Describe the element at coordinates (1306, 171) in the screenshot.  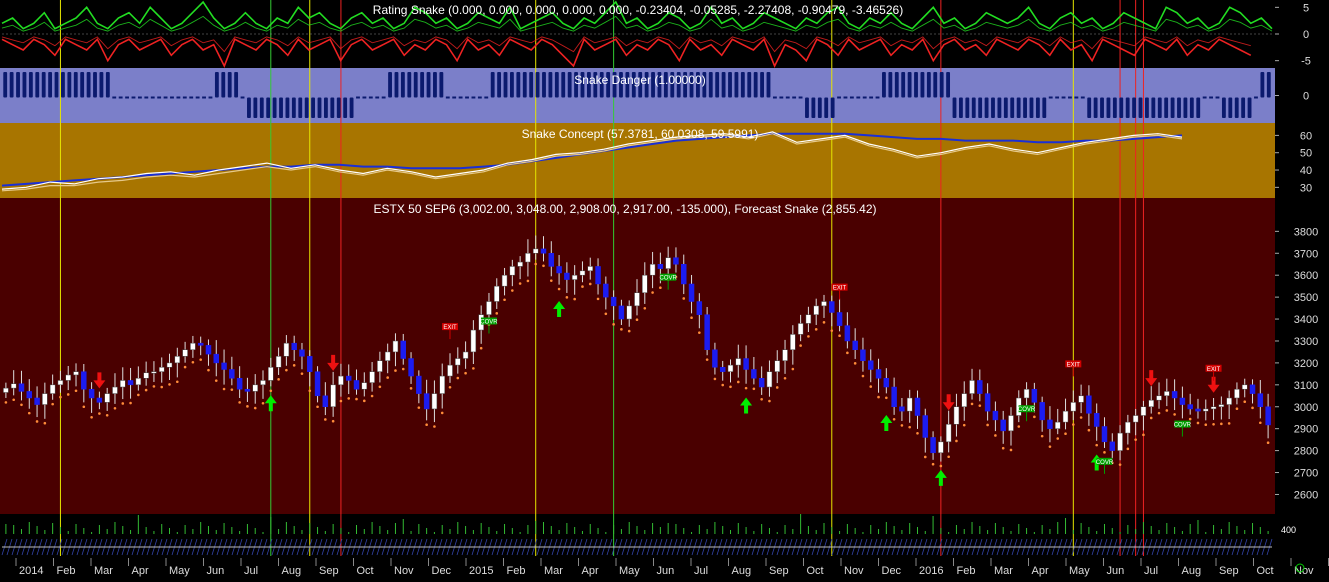
I see `concept-tick-label: 40` at that location.